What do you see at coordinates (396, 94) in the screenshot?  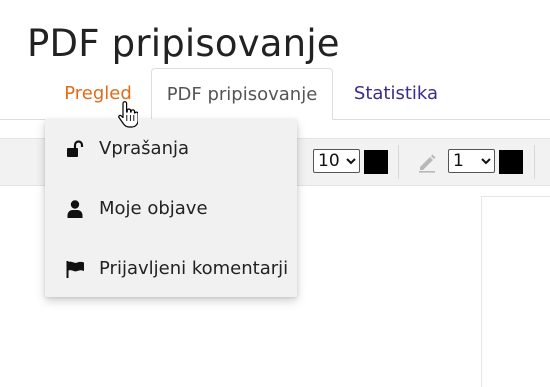 I see `tab-statistika: Statistika` at bounding box center [396, 94].